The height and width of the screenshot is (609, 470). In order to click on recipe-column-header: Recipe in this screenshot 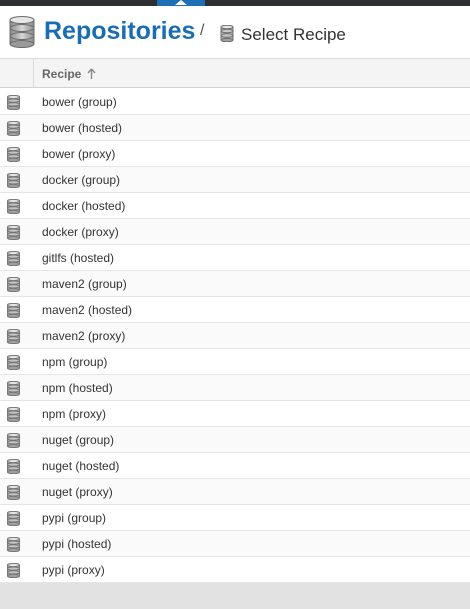, I will do `click(61, 74)`.